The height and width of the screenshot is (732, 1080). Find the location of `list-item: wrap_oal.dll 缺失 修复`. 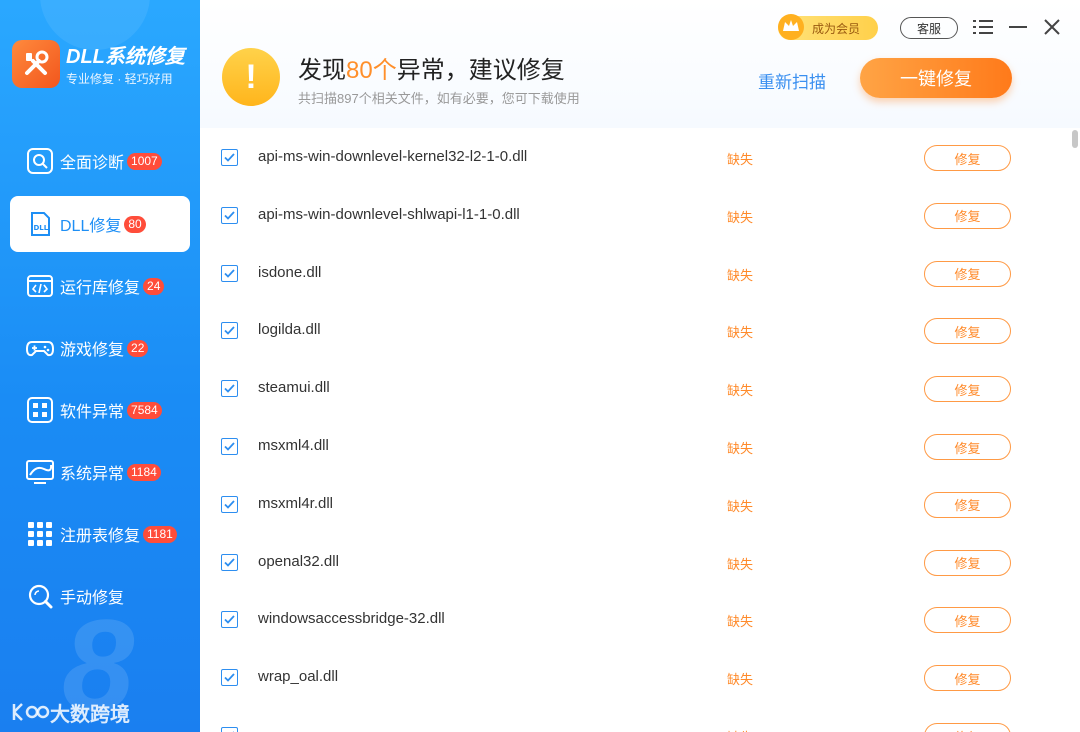

list-item: wrap_oal.dll 缺失 修复 is located at coordinates (630, 677).